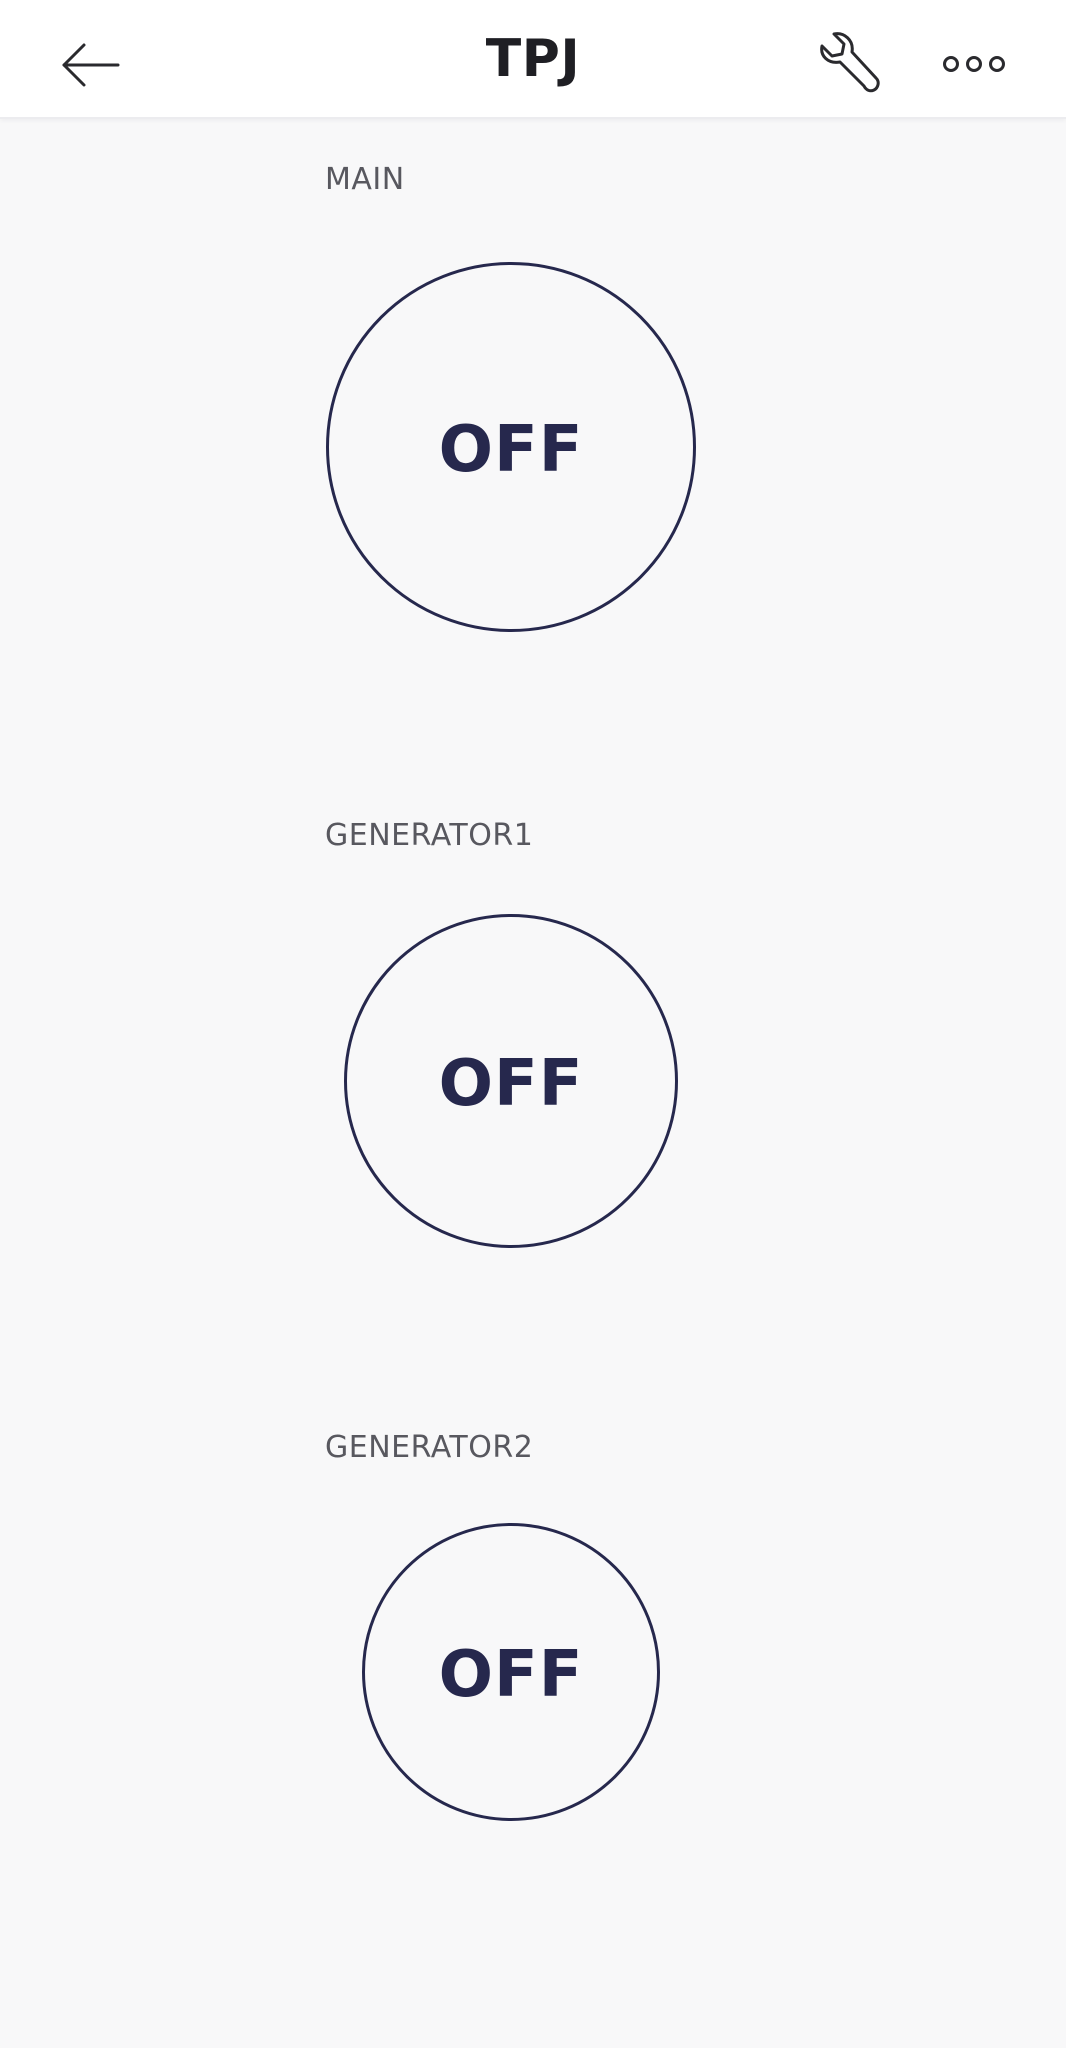 This screenshot has width=1066, height=2048. I want to click on main-switch-state: OFF, so click(511, 450).